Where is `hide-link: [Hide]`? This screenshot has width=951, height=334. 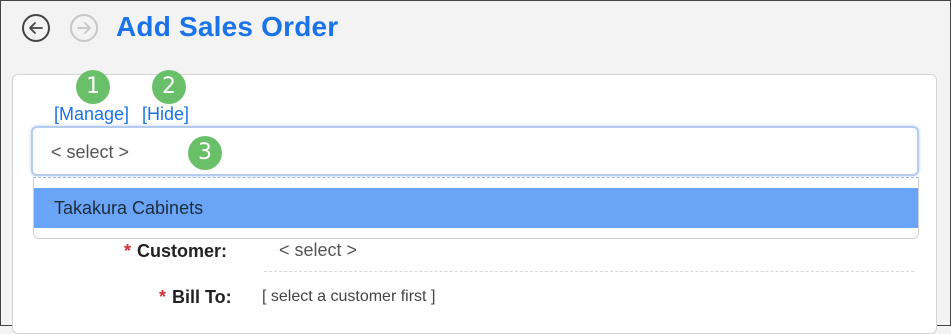
hide-link: [Hide] is located at coordinates (165, 114).